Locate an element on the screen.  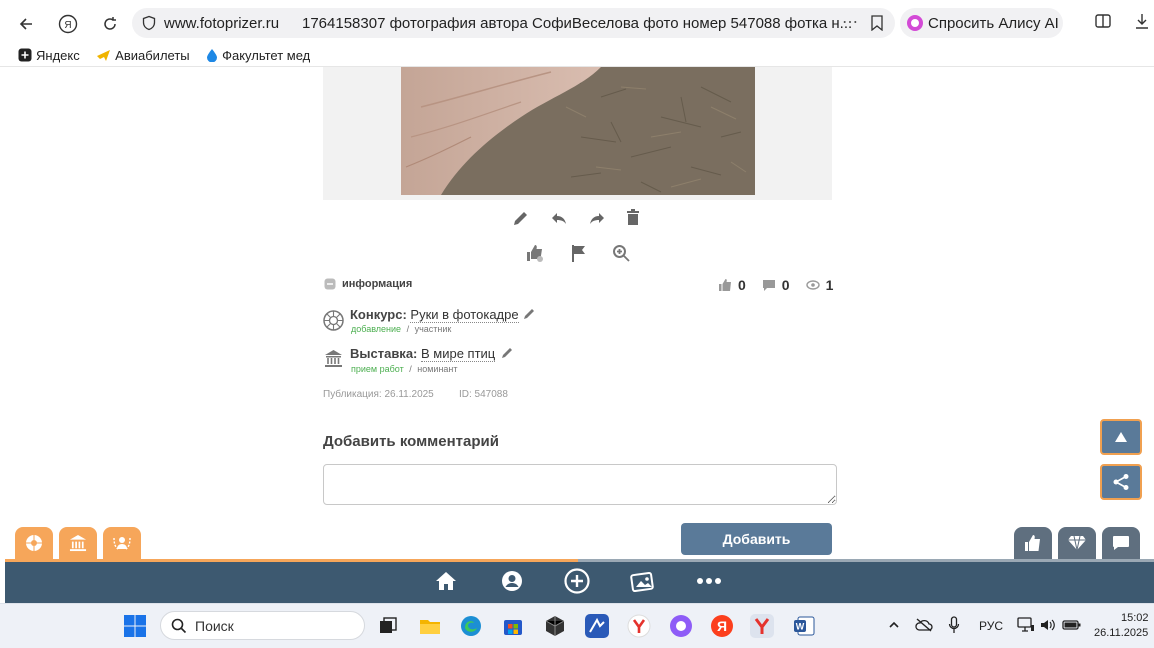
drop-icon is located at coordinates (212, 55).